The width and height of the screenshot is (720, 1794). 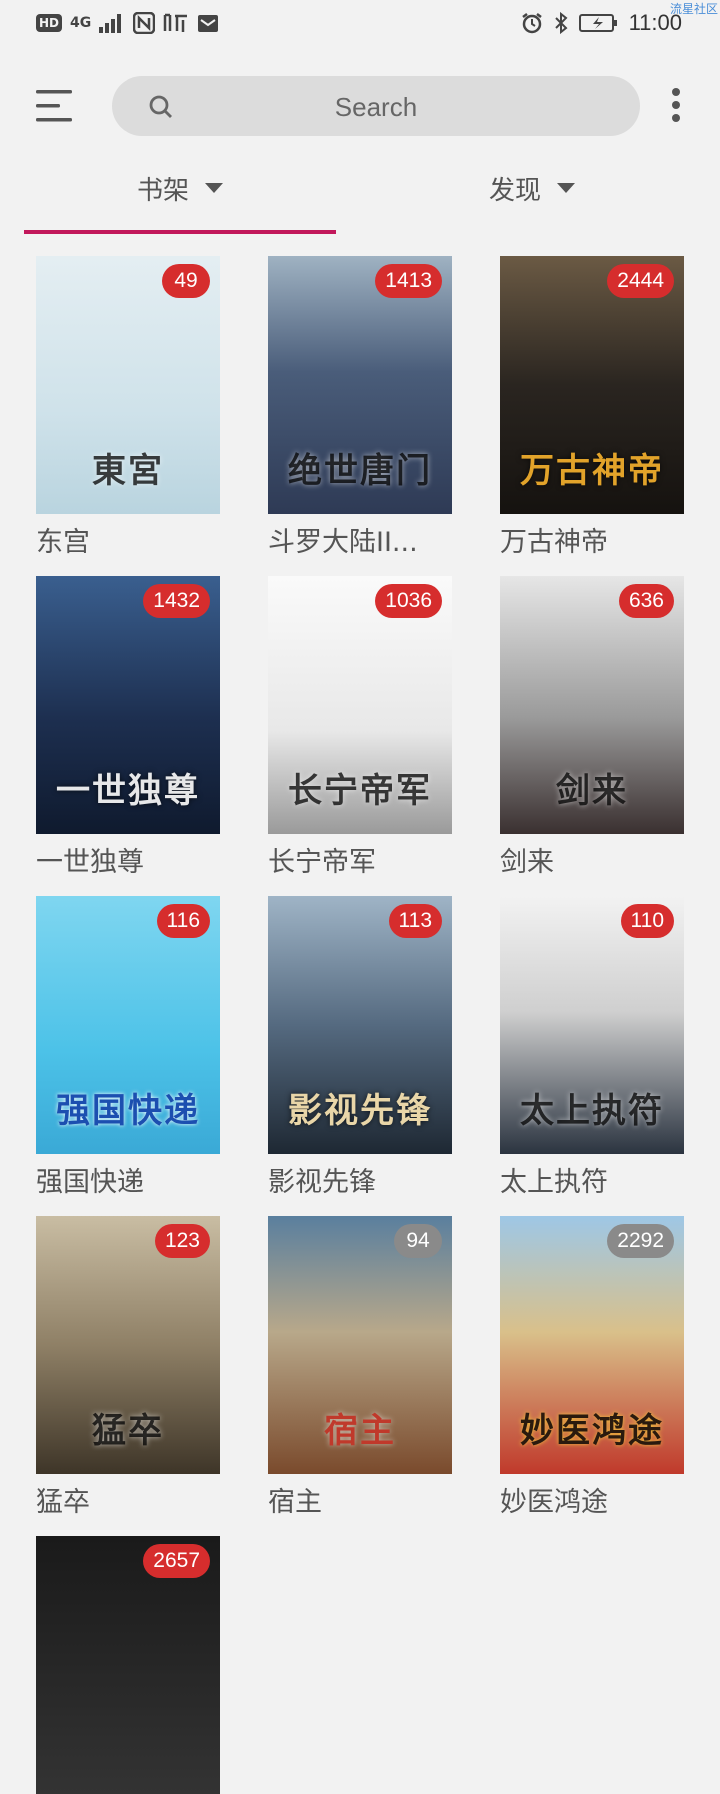 What do you see at coordinates (408, 601) in the screenshot?
I see `update-count-badge: 1036` at bounding box center [408, 601].